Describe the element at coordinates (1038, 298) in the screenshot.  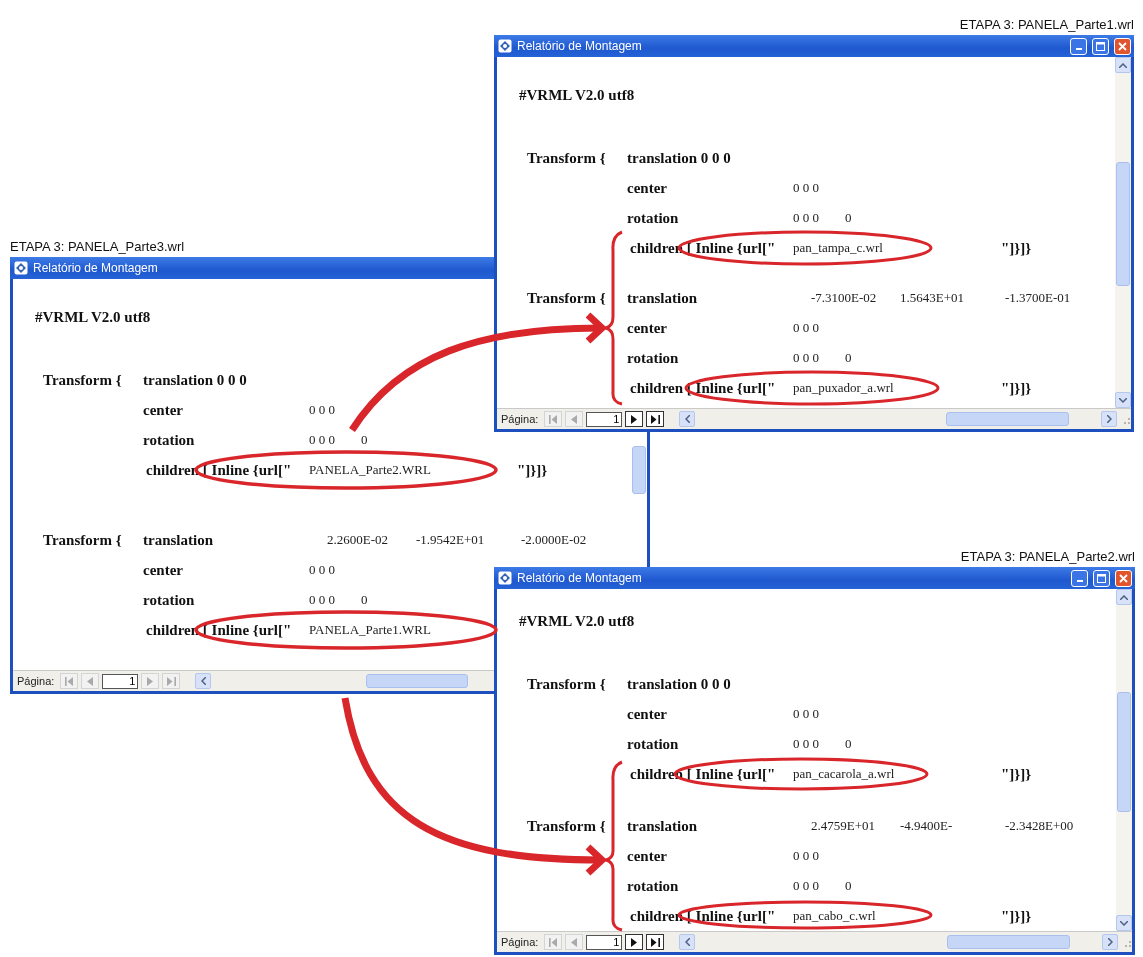
I see `translation-value: -1.3700E-01` at that location.